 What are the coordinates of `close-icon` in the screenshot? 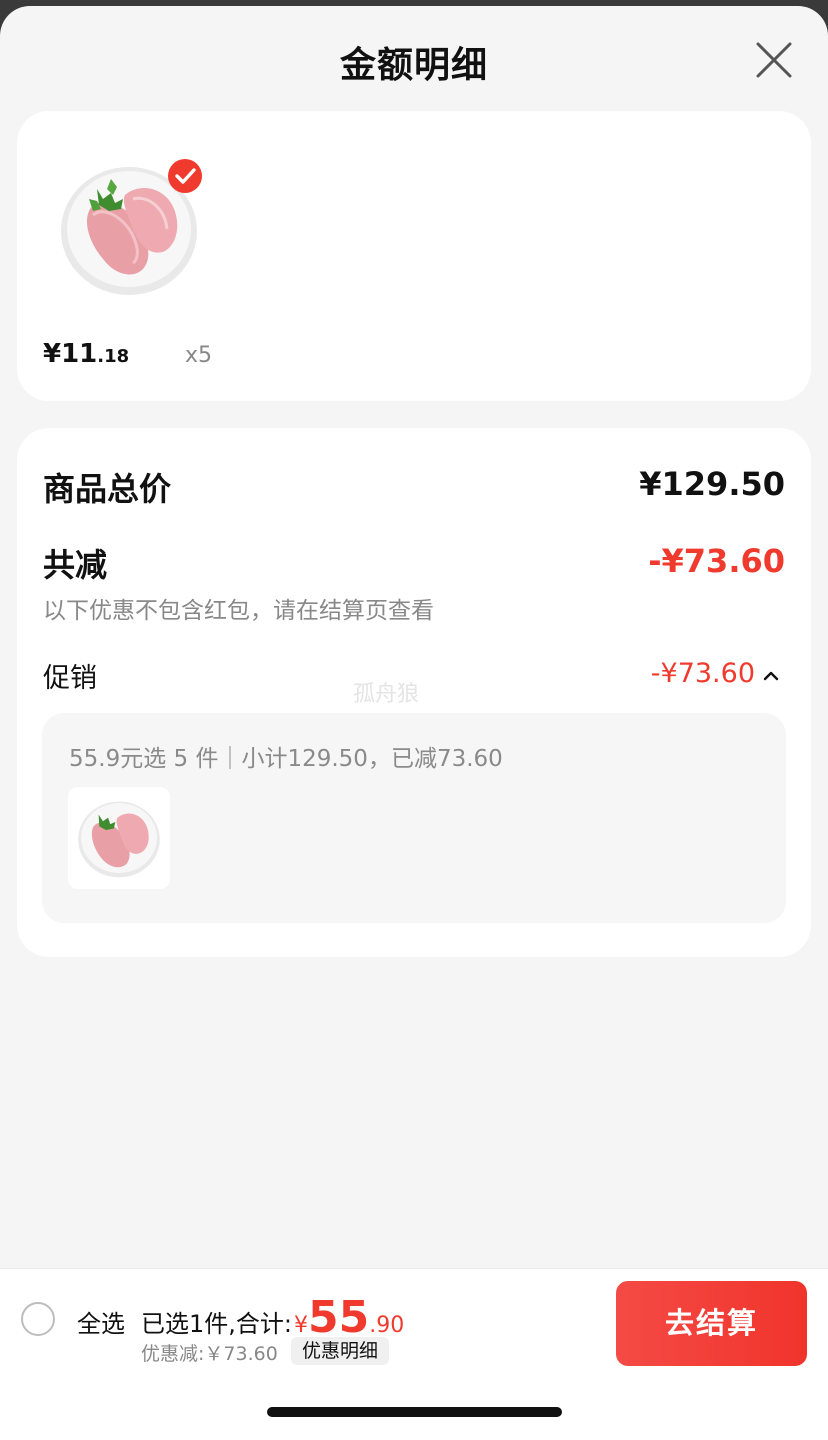 It's located at (775, 61).